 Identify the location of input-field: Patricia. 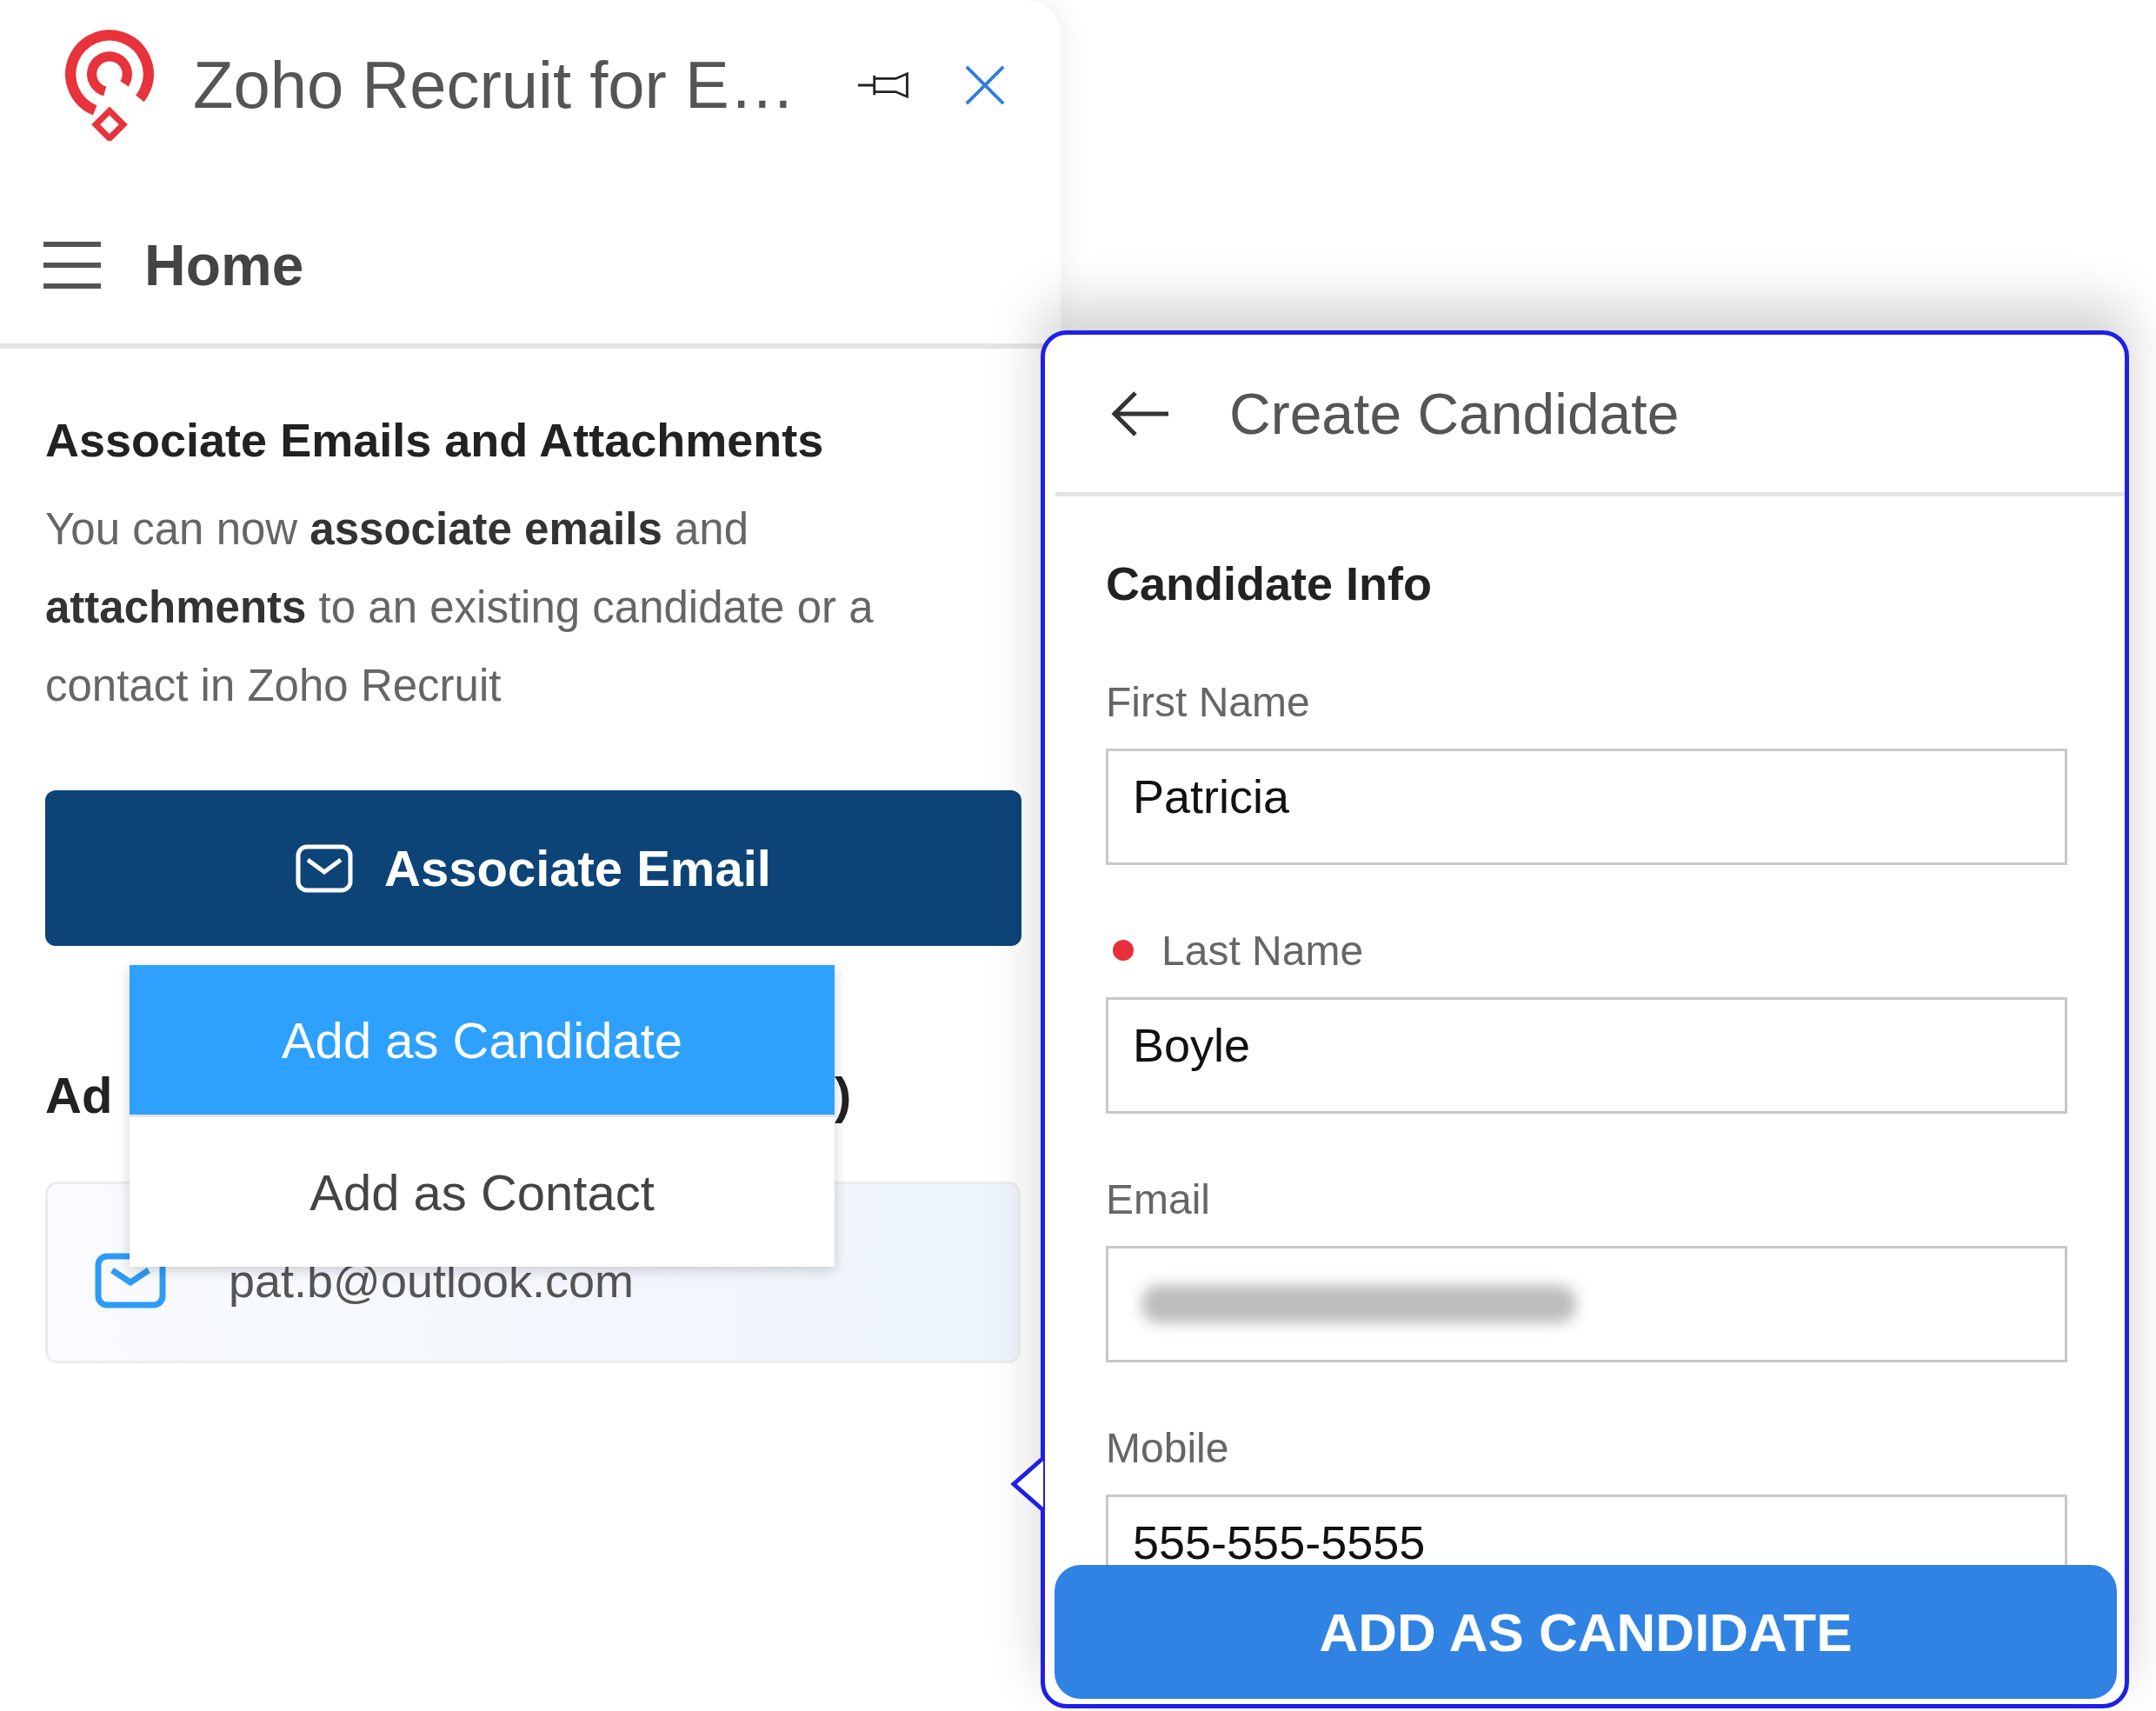
(1587, 807).